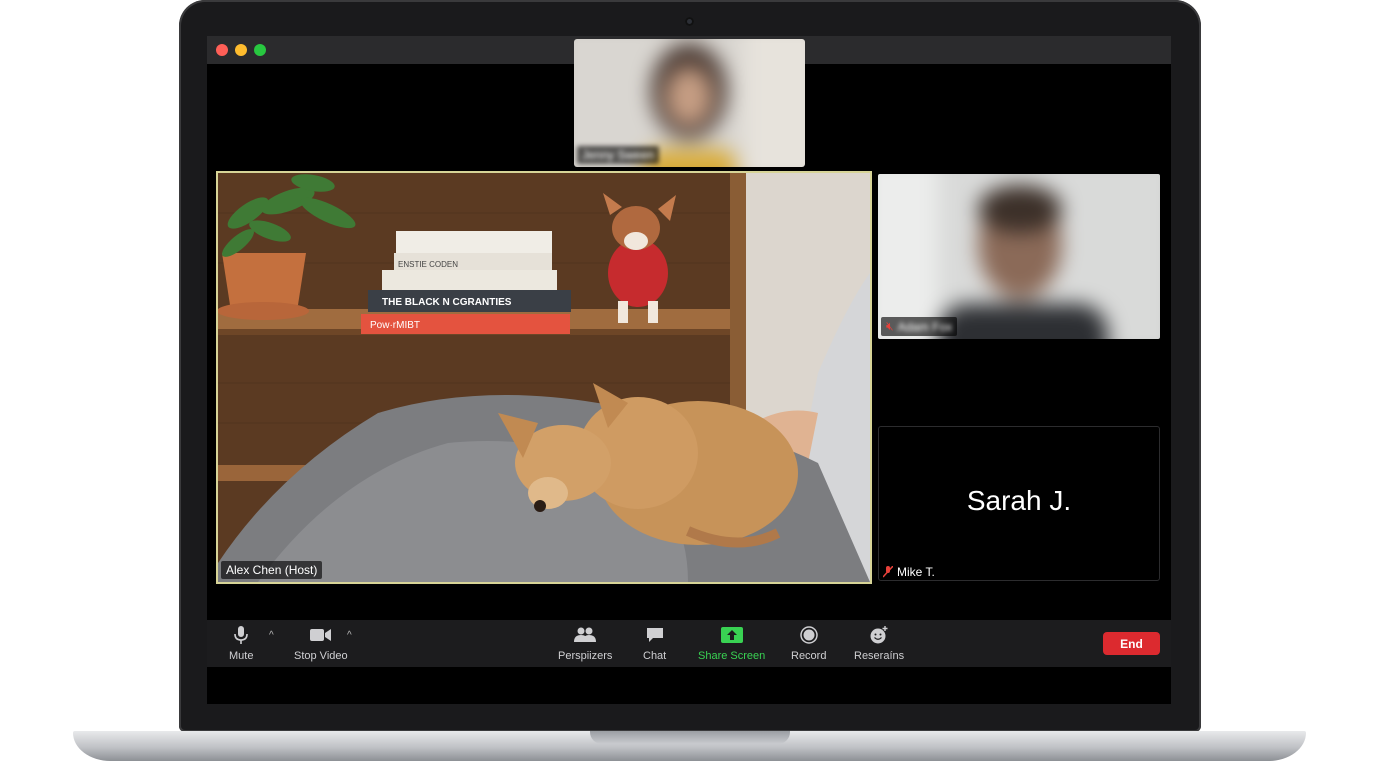 Image resolution: width=1376 pixels, height=768 pixels. I want to click on chat-button: Chat, so click(654, 643).